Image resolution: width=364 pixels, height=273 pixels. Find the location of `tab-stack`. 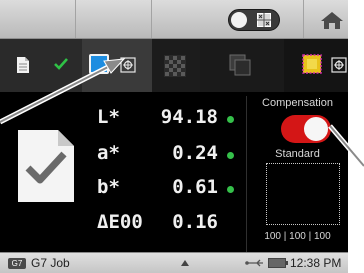

tab-stack is located at coordinates (242, 65).